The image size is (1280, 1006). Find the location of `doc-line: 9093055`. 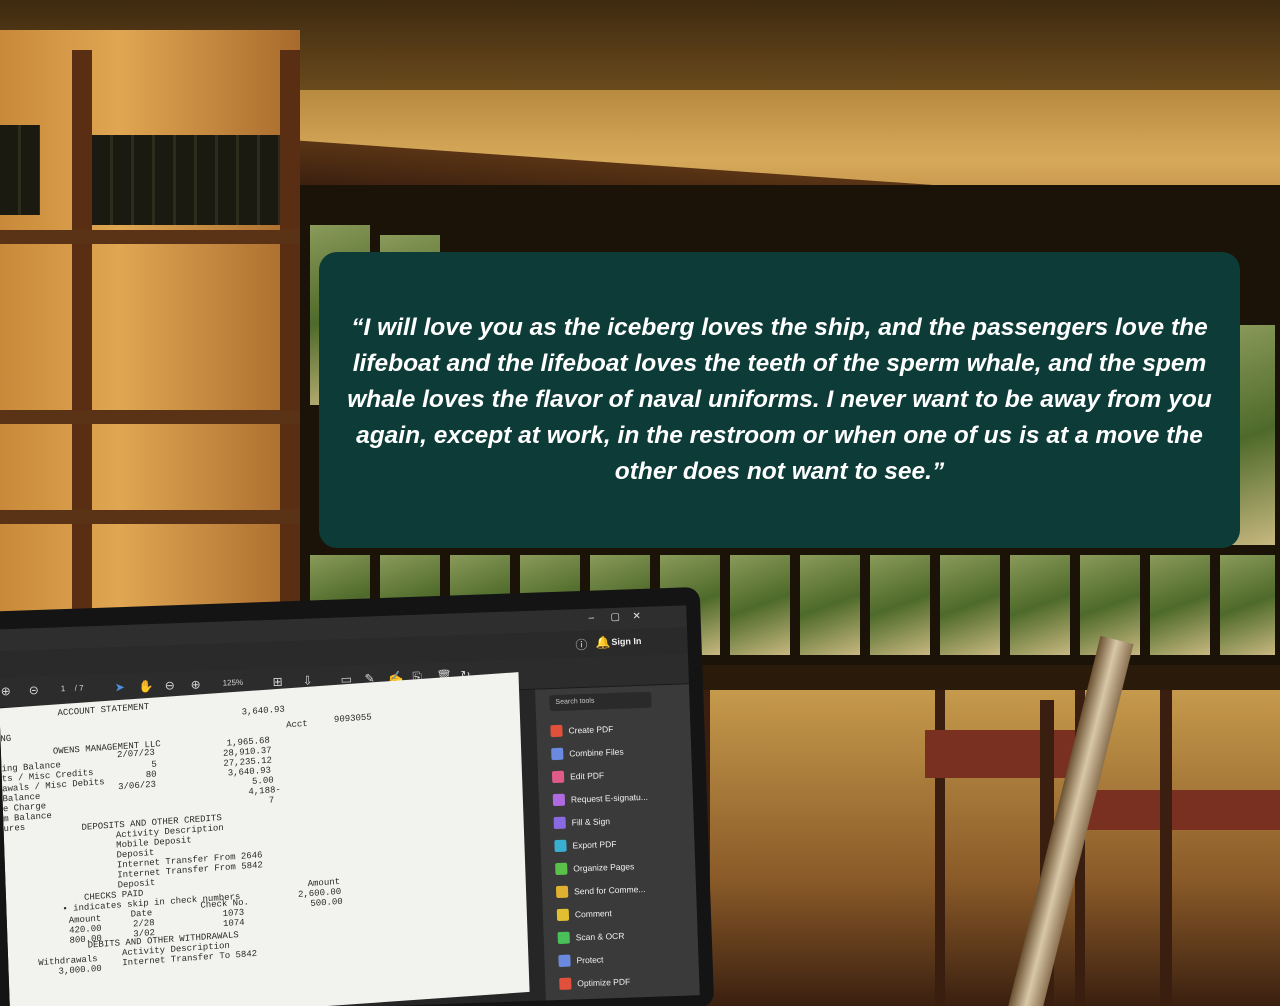

doc-line: 9093055 is located at coordinates (352, 719).